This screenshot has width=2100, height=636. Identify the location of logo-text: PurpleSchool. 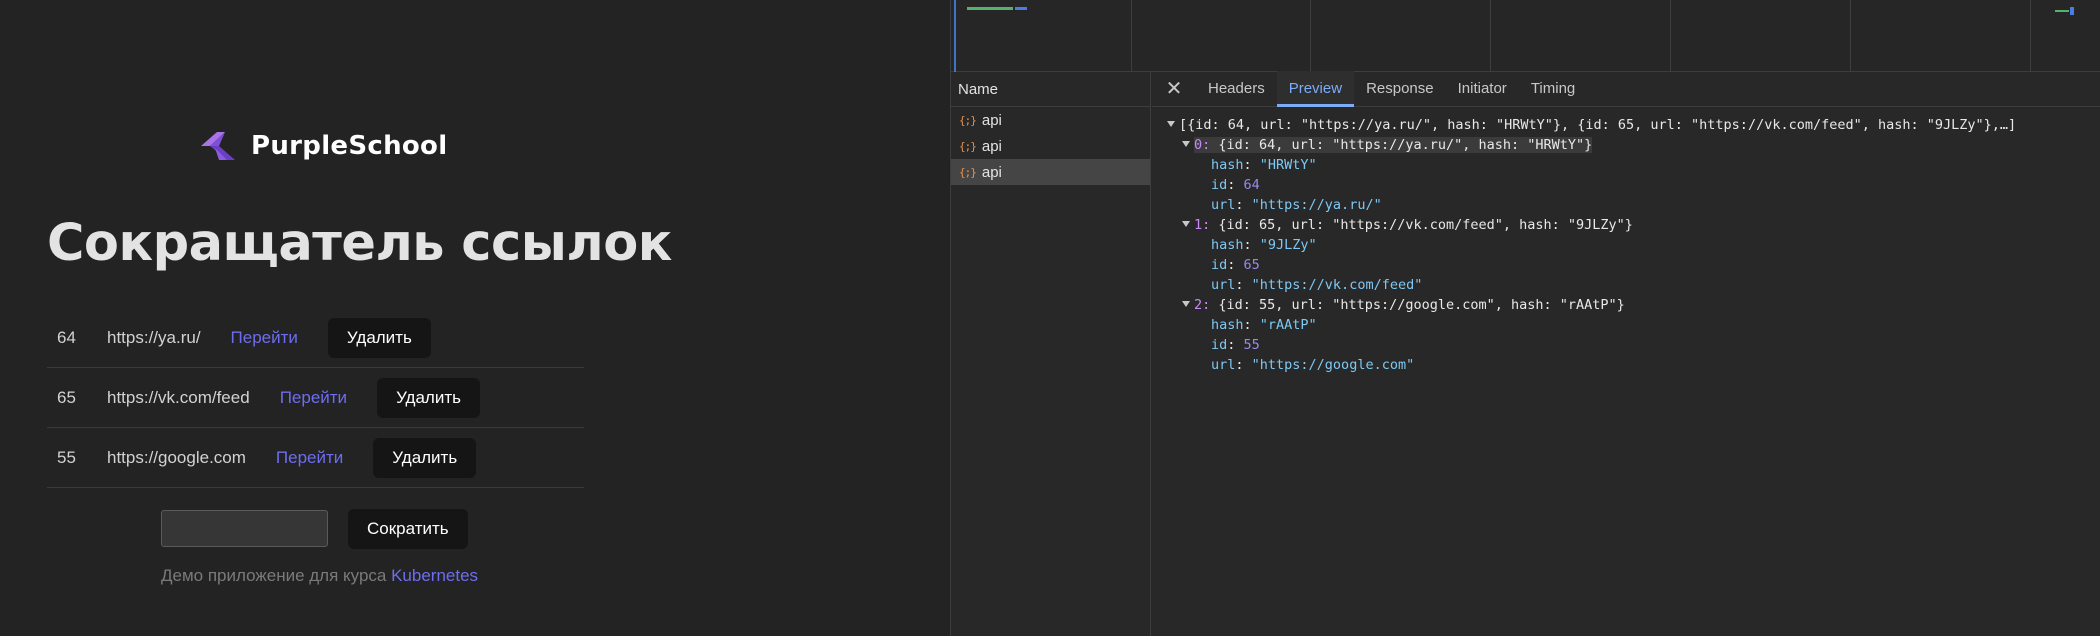
(349, 146).